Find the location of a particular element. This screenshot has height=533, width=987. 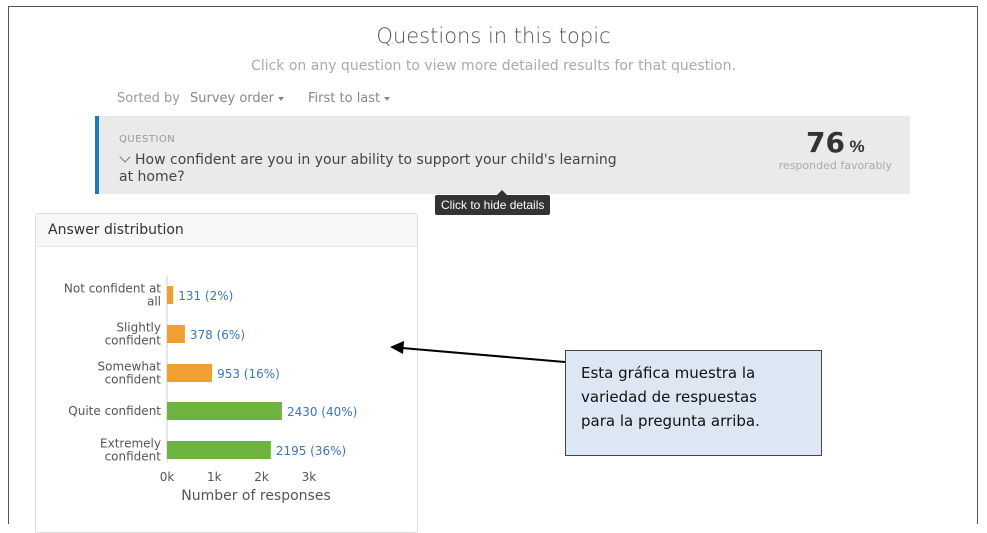

arrow-line is located at coordinates (483, 355).